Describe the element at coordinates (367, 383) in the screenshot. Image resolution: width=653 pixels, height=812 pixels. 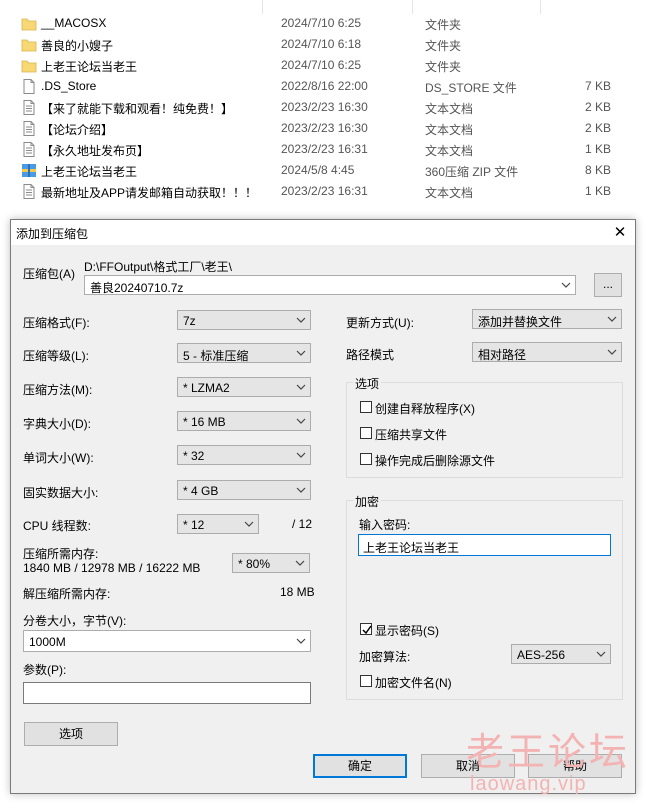
I see `options-group-label: 选项` at that location.